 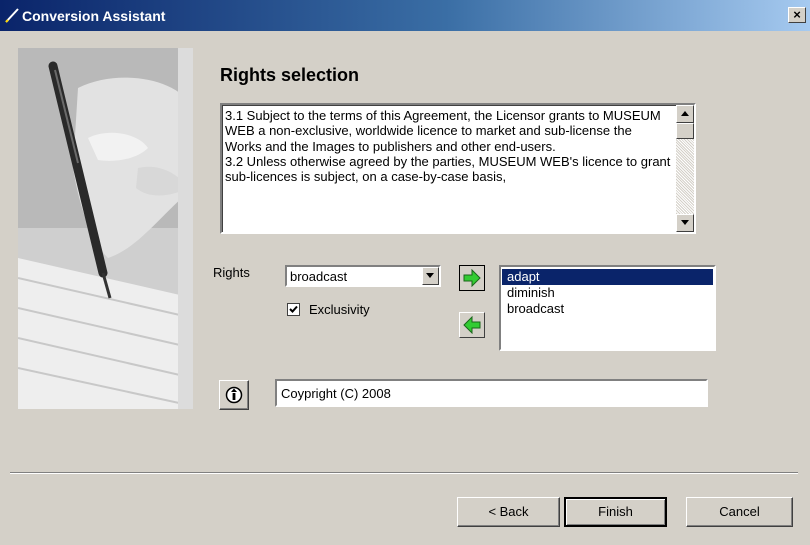 I want to click on rights-label: Rights, so click(x=231, y=272).